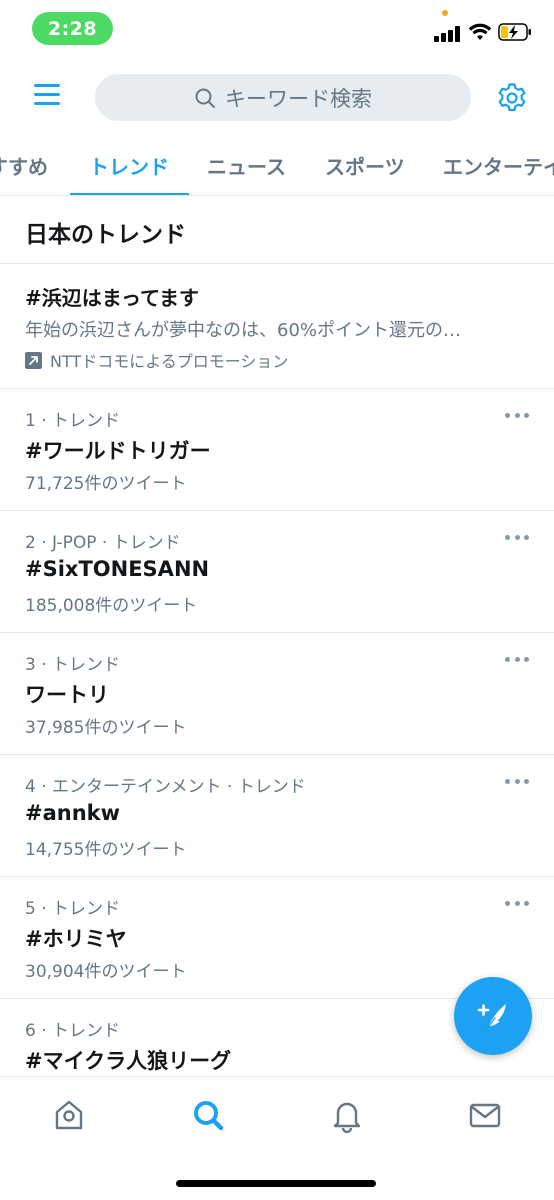 Image resolution: width=554 pixels, height=1200 pixels. What do you see at coordinates (512, 98) in the screenshot?
I see `gear-icon` at bounding box center [512, 98].